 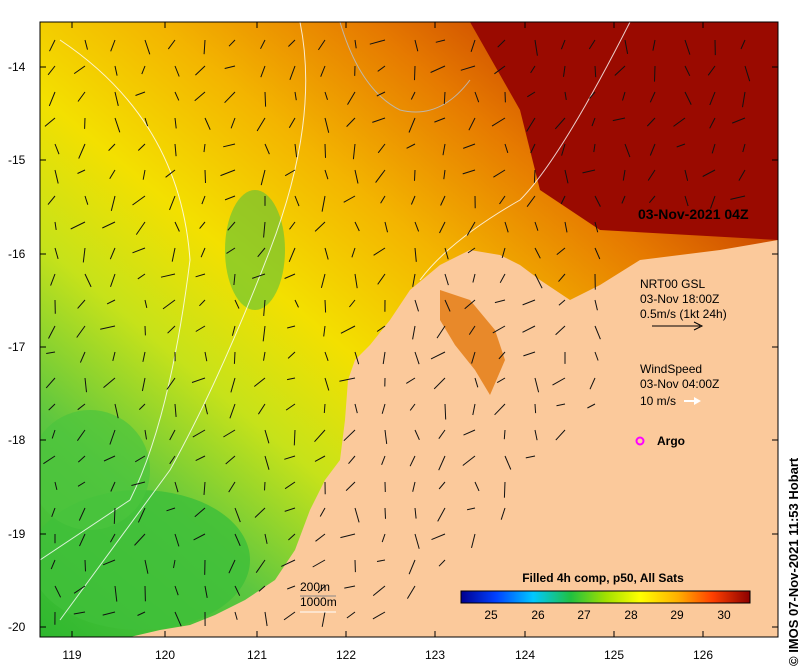 I want to click on colorbar-title: Filled 4h comp, p50, All Sats, so click(x=603, y=578).